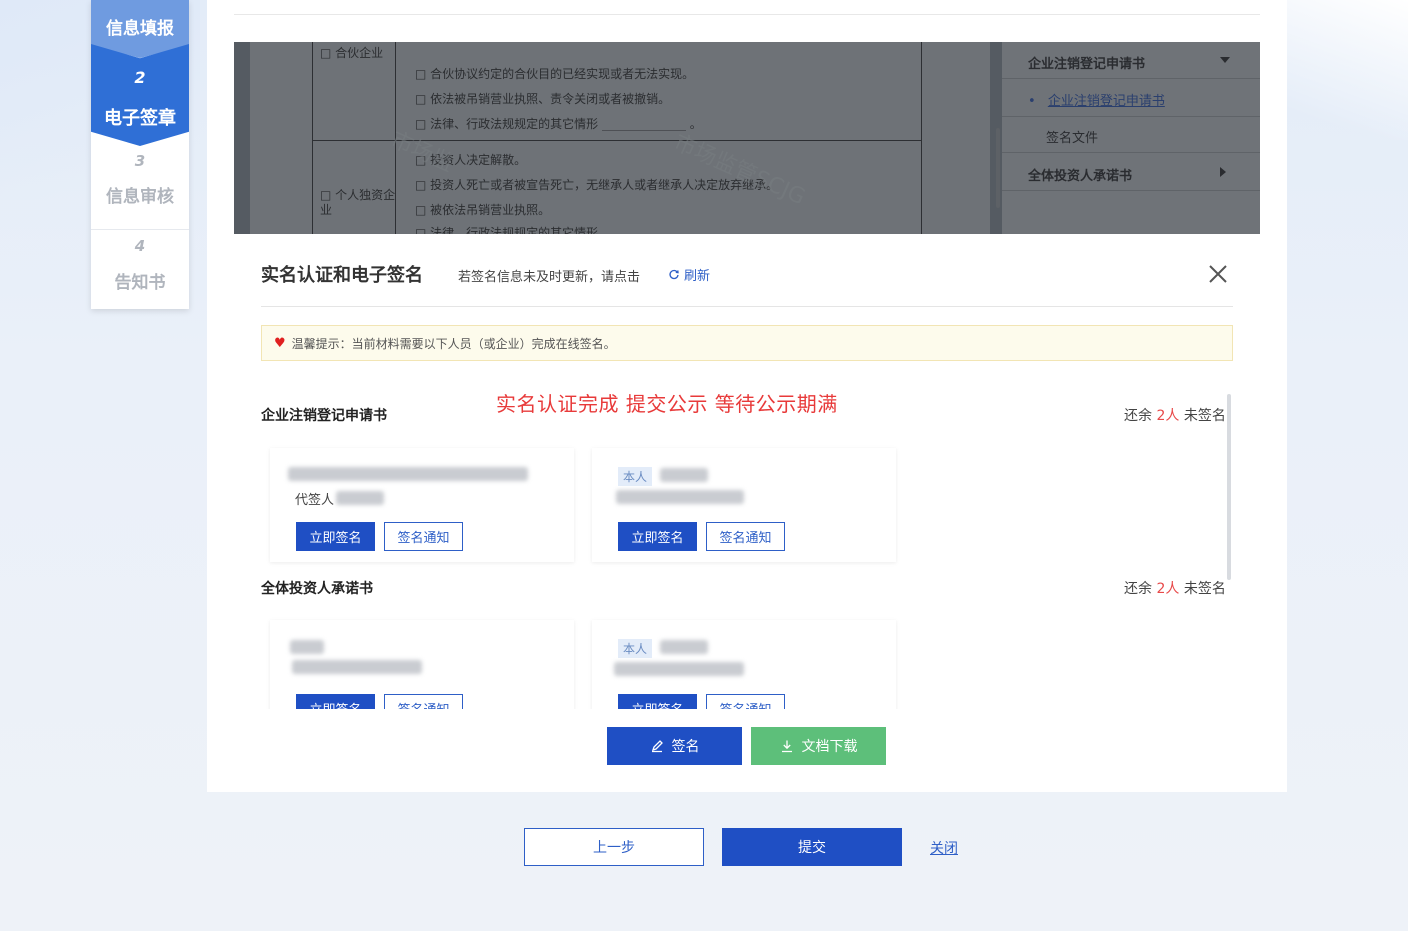 This screenshot has width=1408, height=931. I want to click on tip-text: 温馨提示：当前材料需要以下人员（或企业）完成在线签名。, so click(453, 343).